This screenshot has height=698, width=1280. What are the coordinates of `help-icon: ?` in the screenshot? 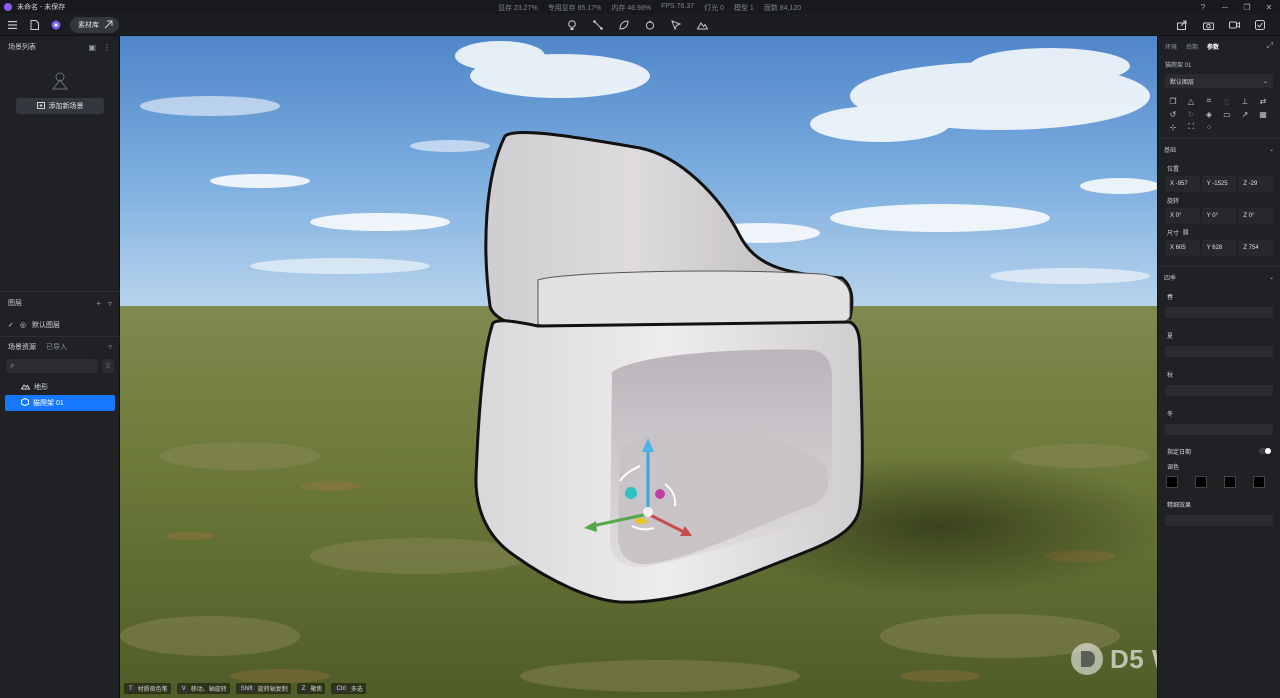 It's located at (1203, 7).